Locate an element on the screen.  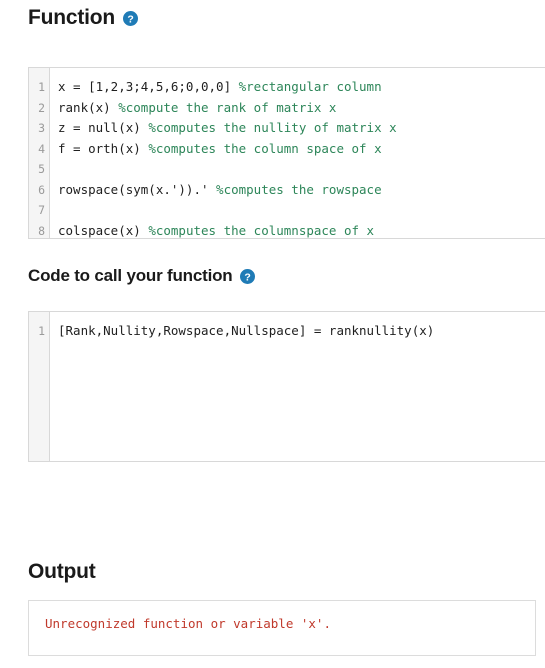
code-text: rowspace(sym(x.')).' is located at coordinates (137, 189).